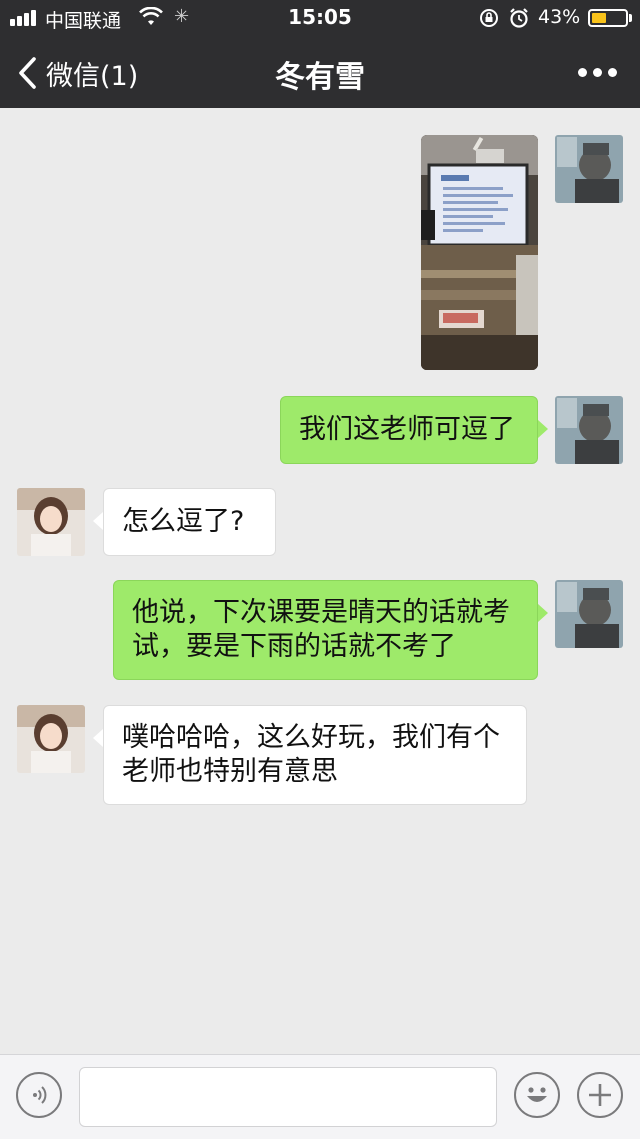  What do you see at coordinates (630, 18) in the screenshot?
I see `battery-tip` at bounding box center [630, 18].